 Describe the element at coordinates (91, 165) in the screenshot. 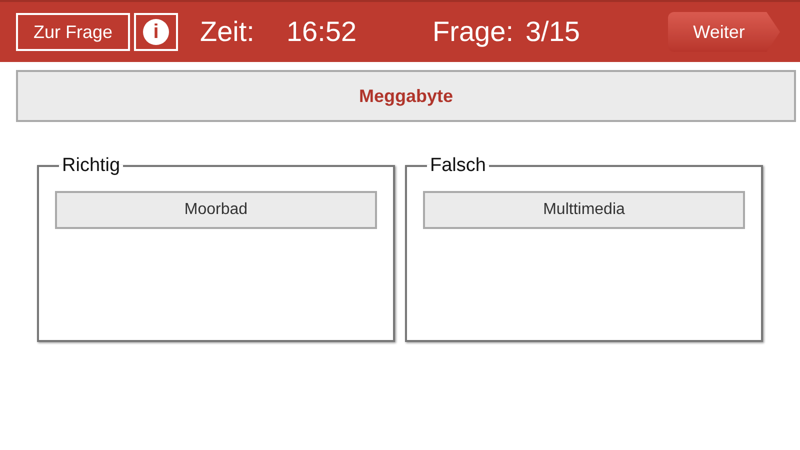

I see `group-title: Richtig` at that location.